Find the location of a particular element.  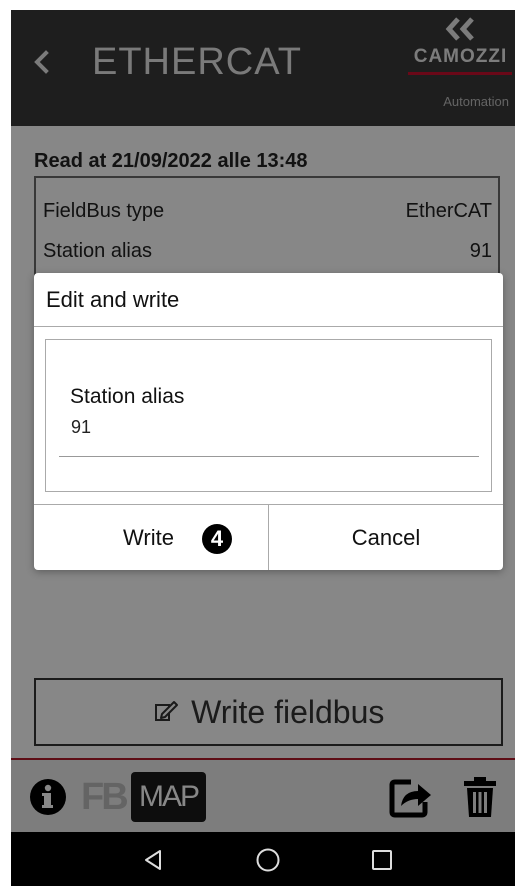

station-alias-field-label: Station alias is located at coordinates (127, 396).